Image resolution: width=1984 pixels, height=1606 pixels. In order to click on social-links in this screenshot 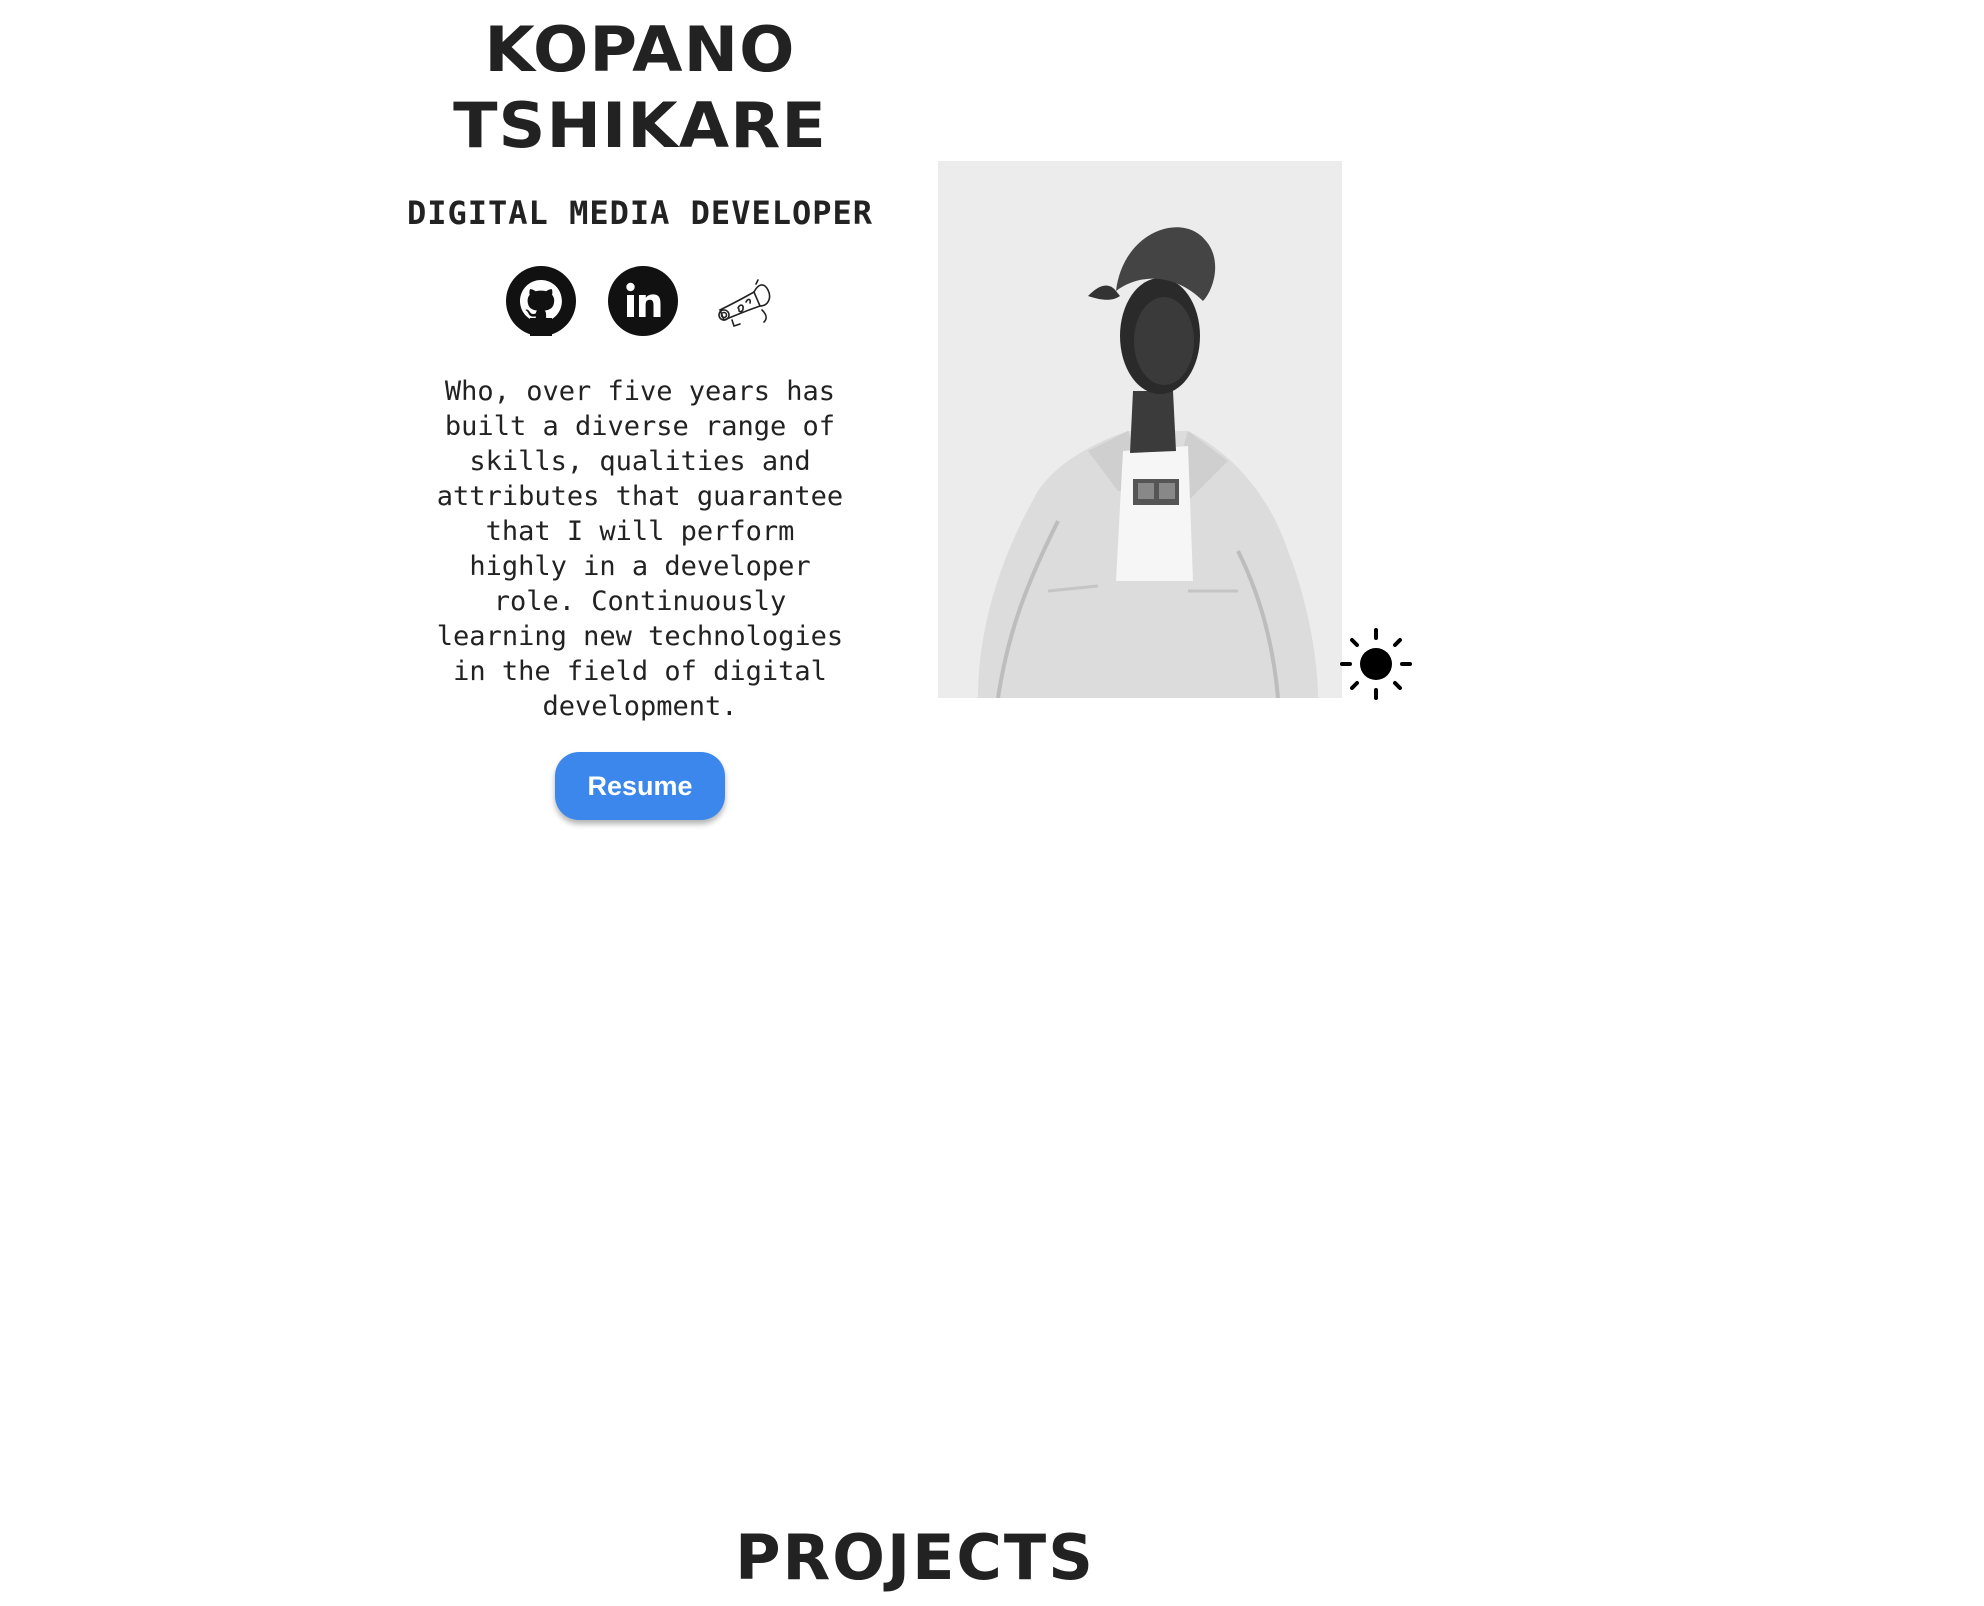, I will do `click(640, 301)`.